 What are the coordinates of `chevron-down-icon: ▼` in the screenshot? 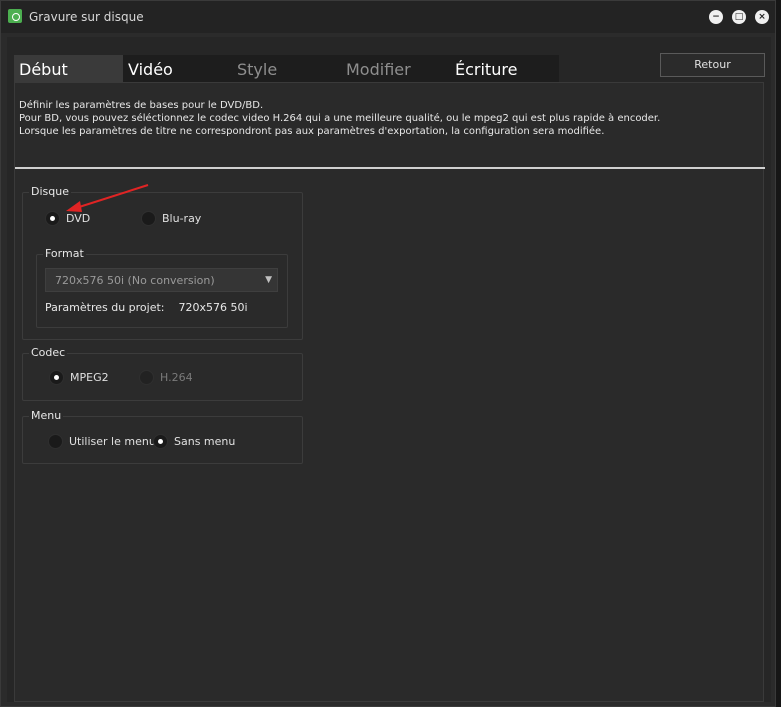 It's located at (268, 280).